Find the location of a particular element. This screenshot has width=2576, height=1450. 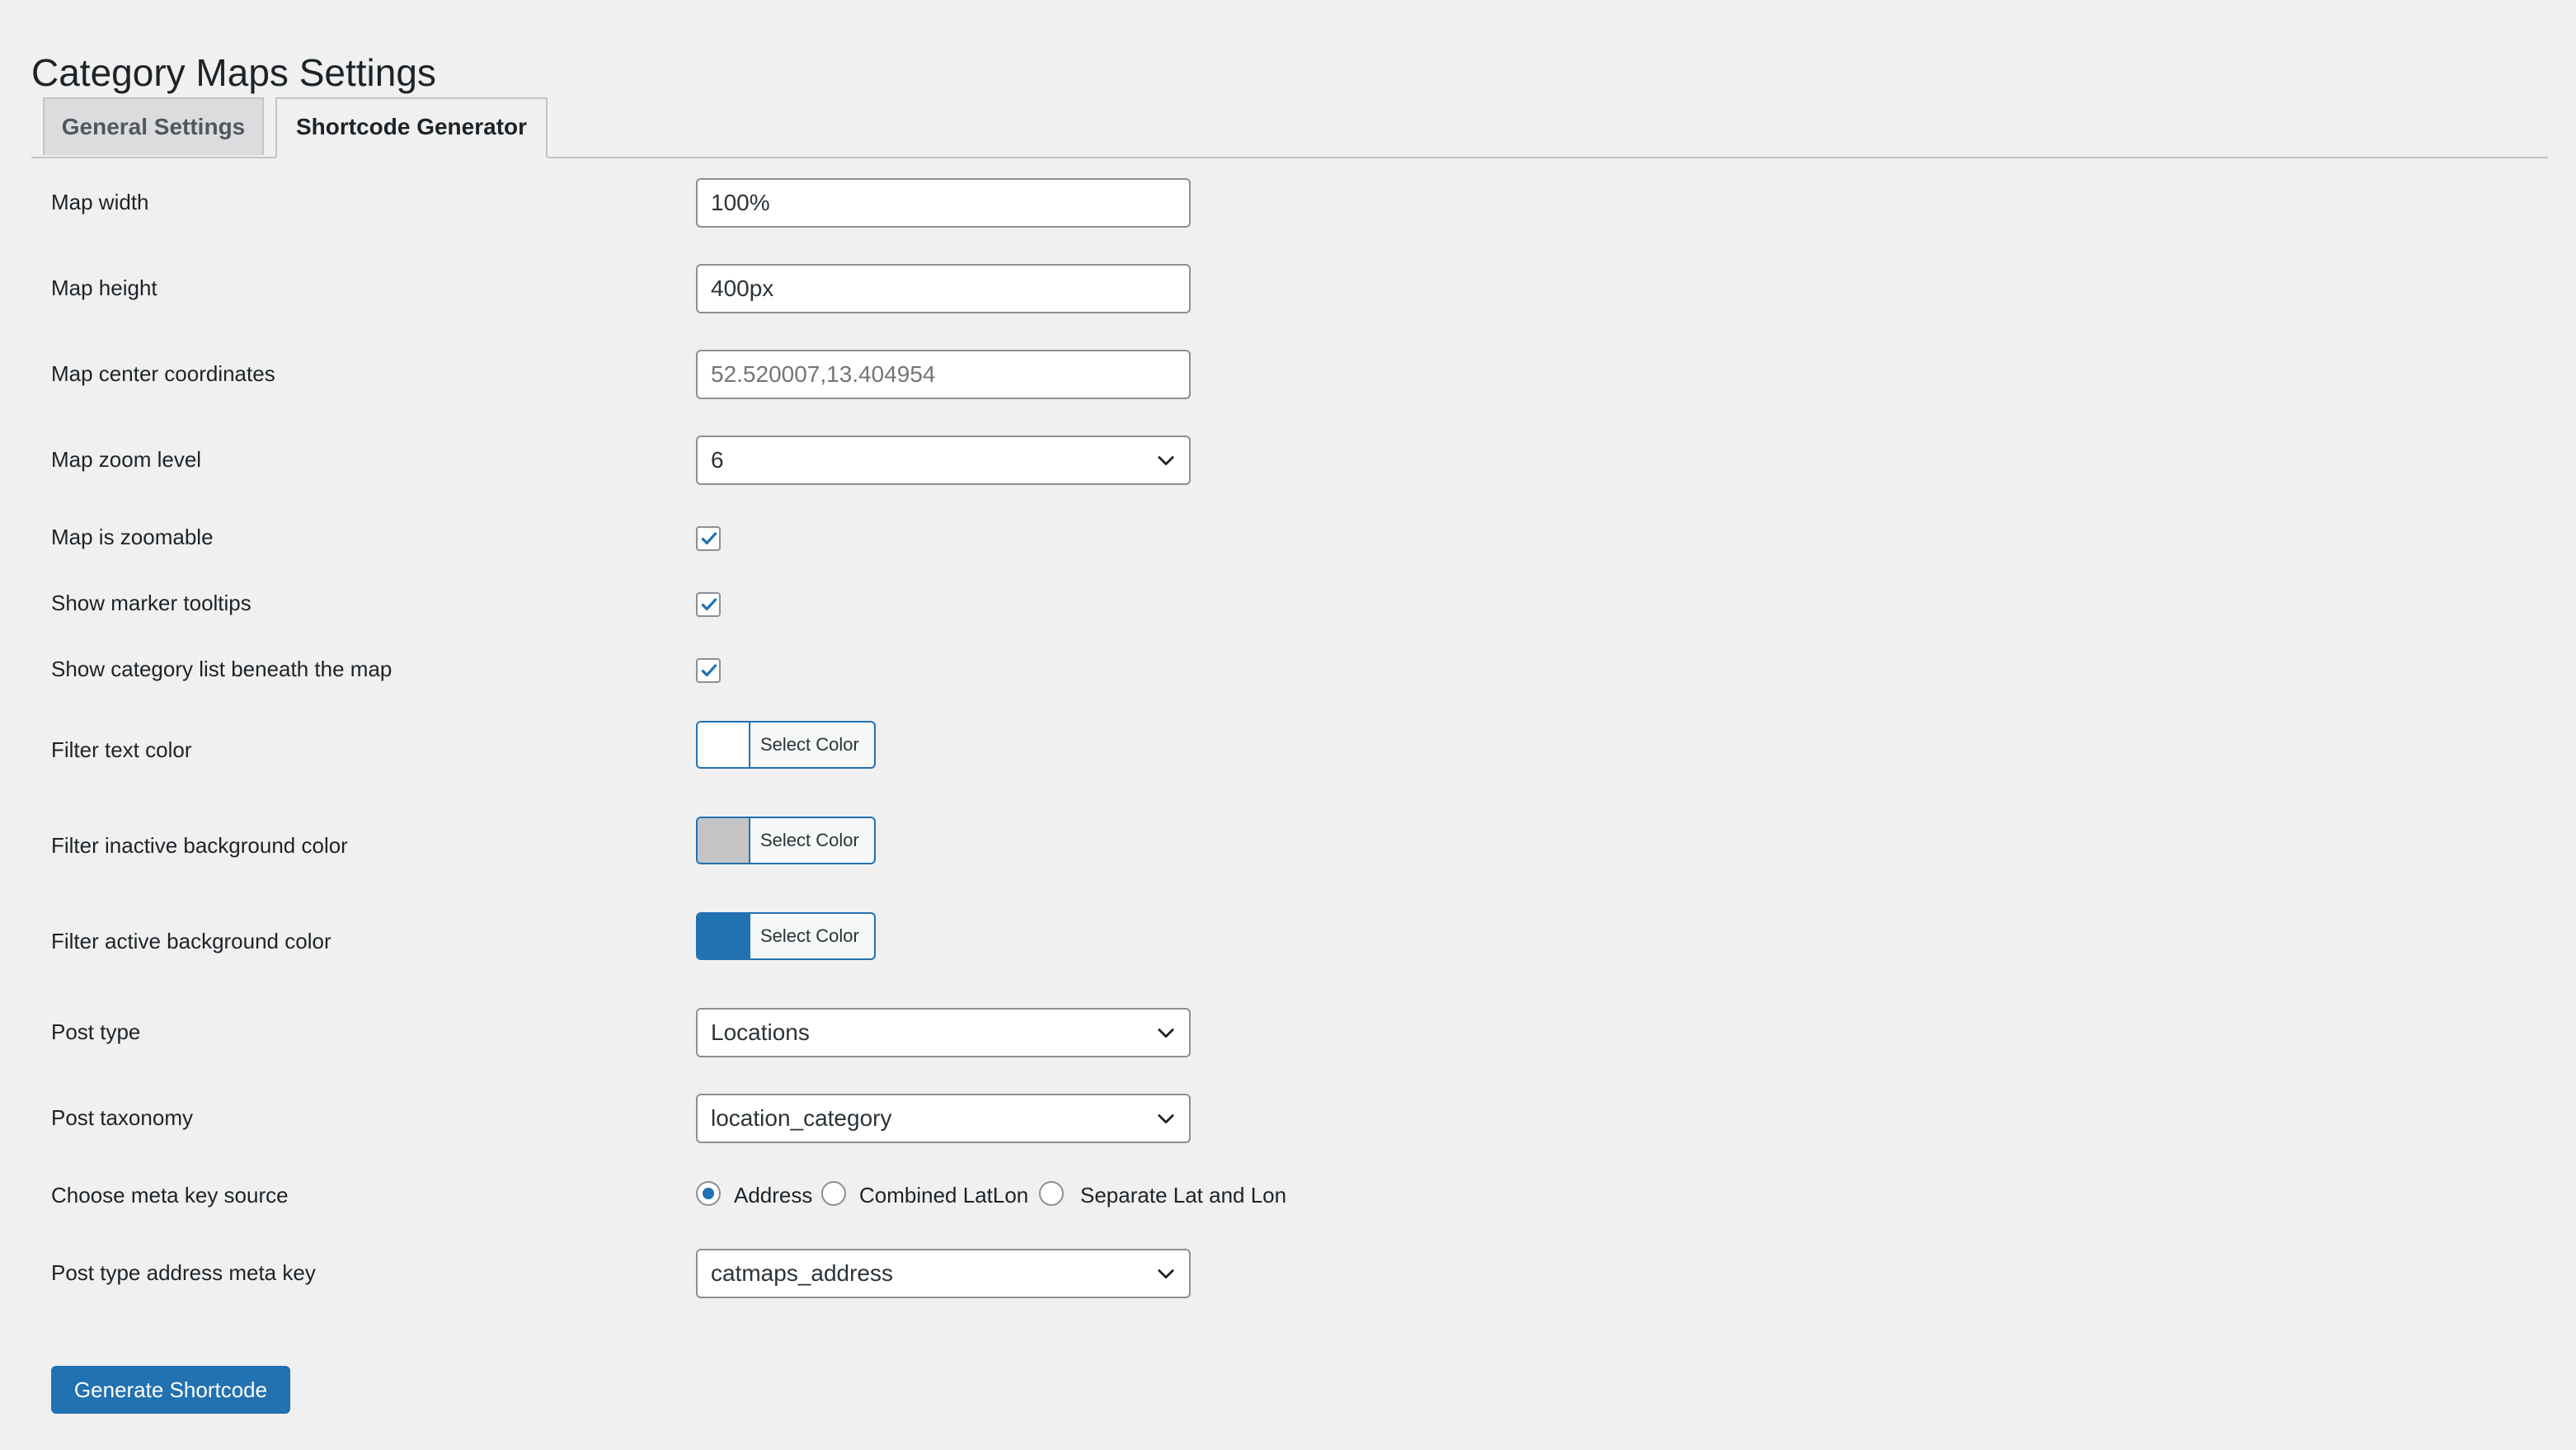

map-zoomable-label: Map is zoomable is located at coordinates (132, 537).